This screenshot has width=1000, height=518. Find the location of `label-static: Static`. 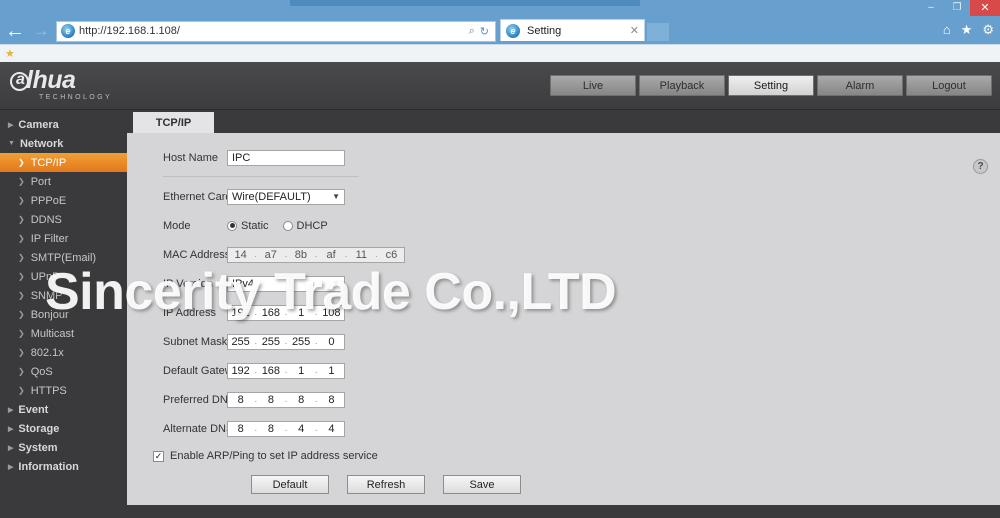

label-static: Static is located at coordinates (255, 225).